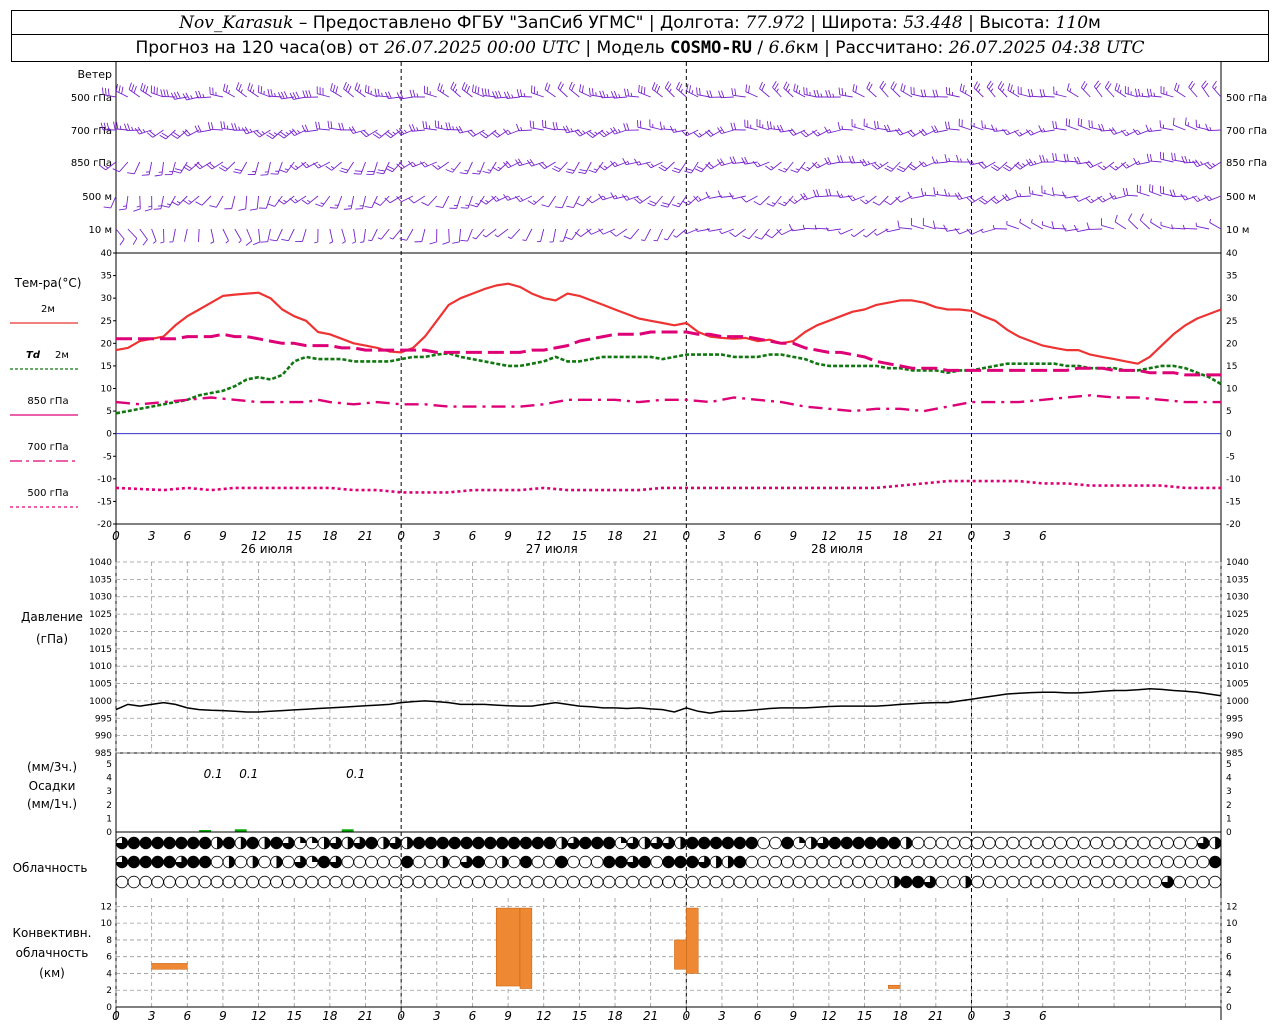 The width and height of the screenshot is (1280, 1024). I want to click on temp-series-line, so click(668, 486).